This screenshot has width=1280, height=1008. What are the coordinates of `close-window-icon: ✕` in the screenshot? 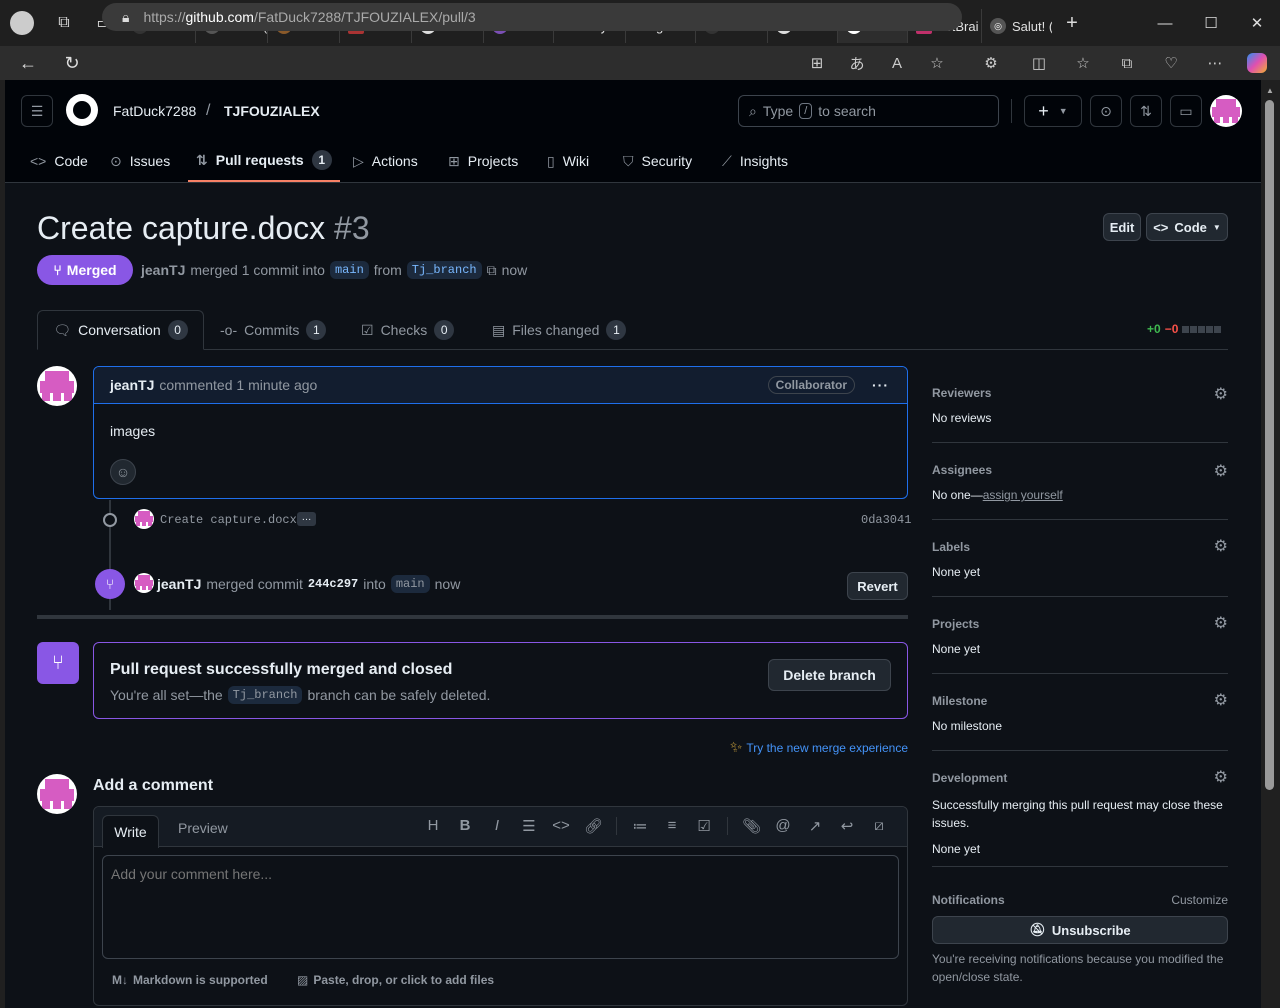 It's located at (1257, 23).